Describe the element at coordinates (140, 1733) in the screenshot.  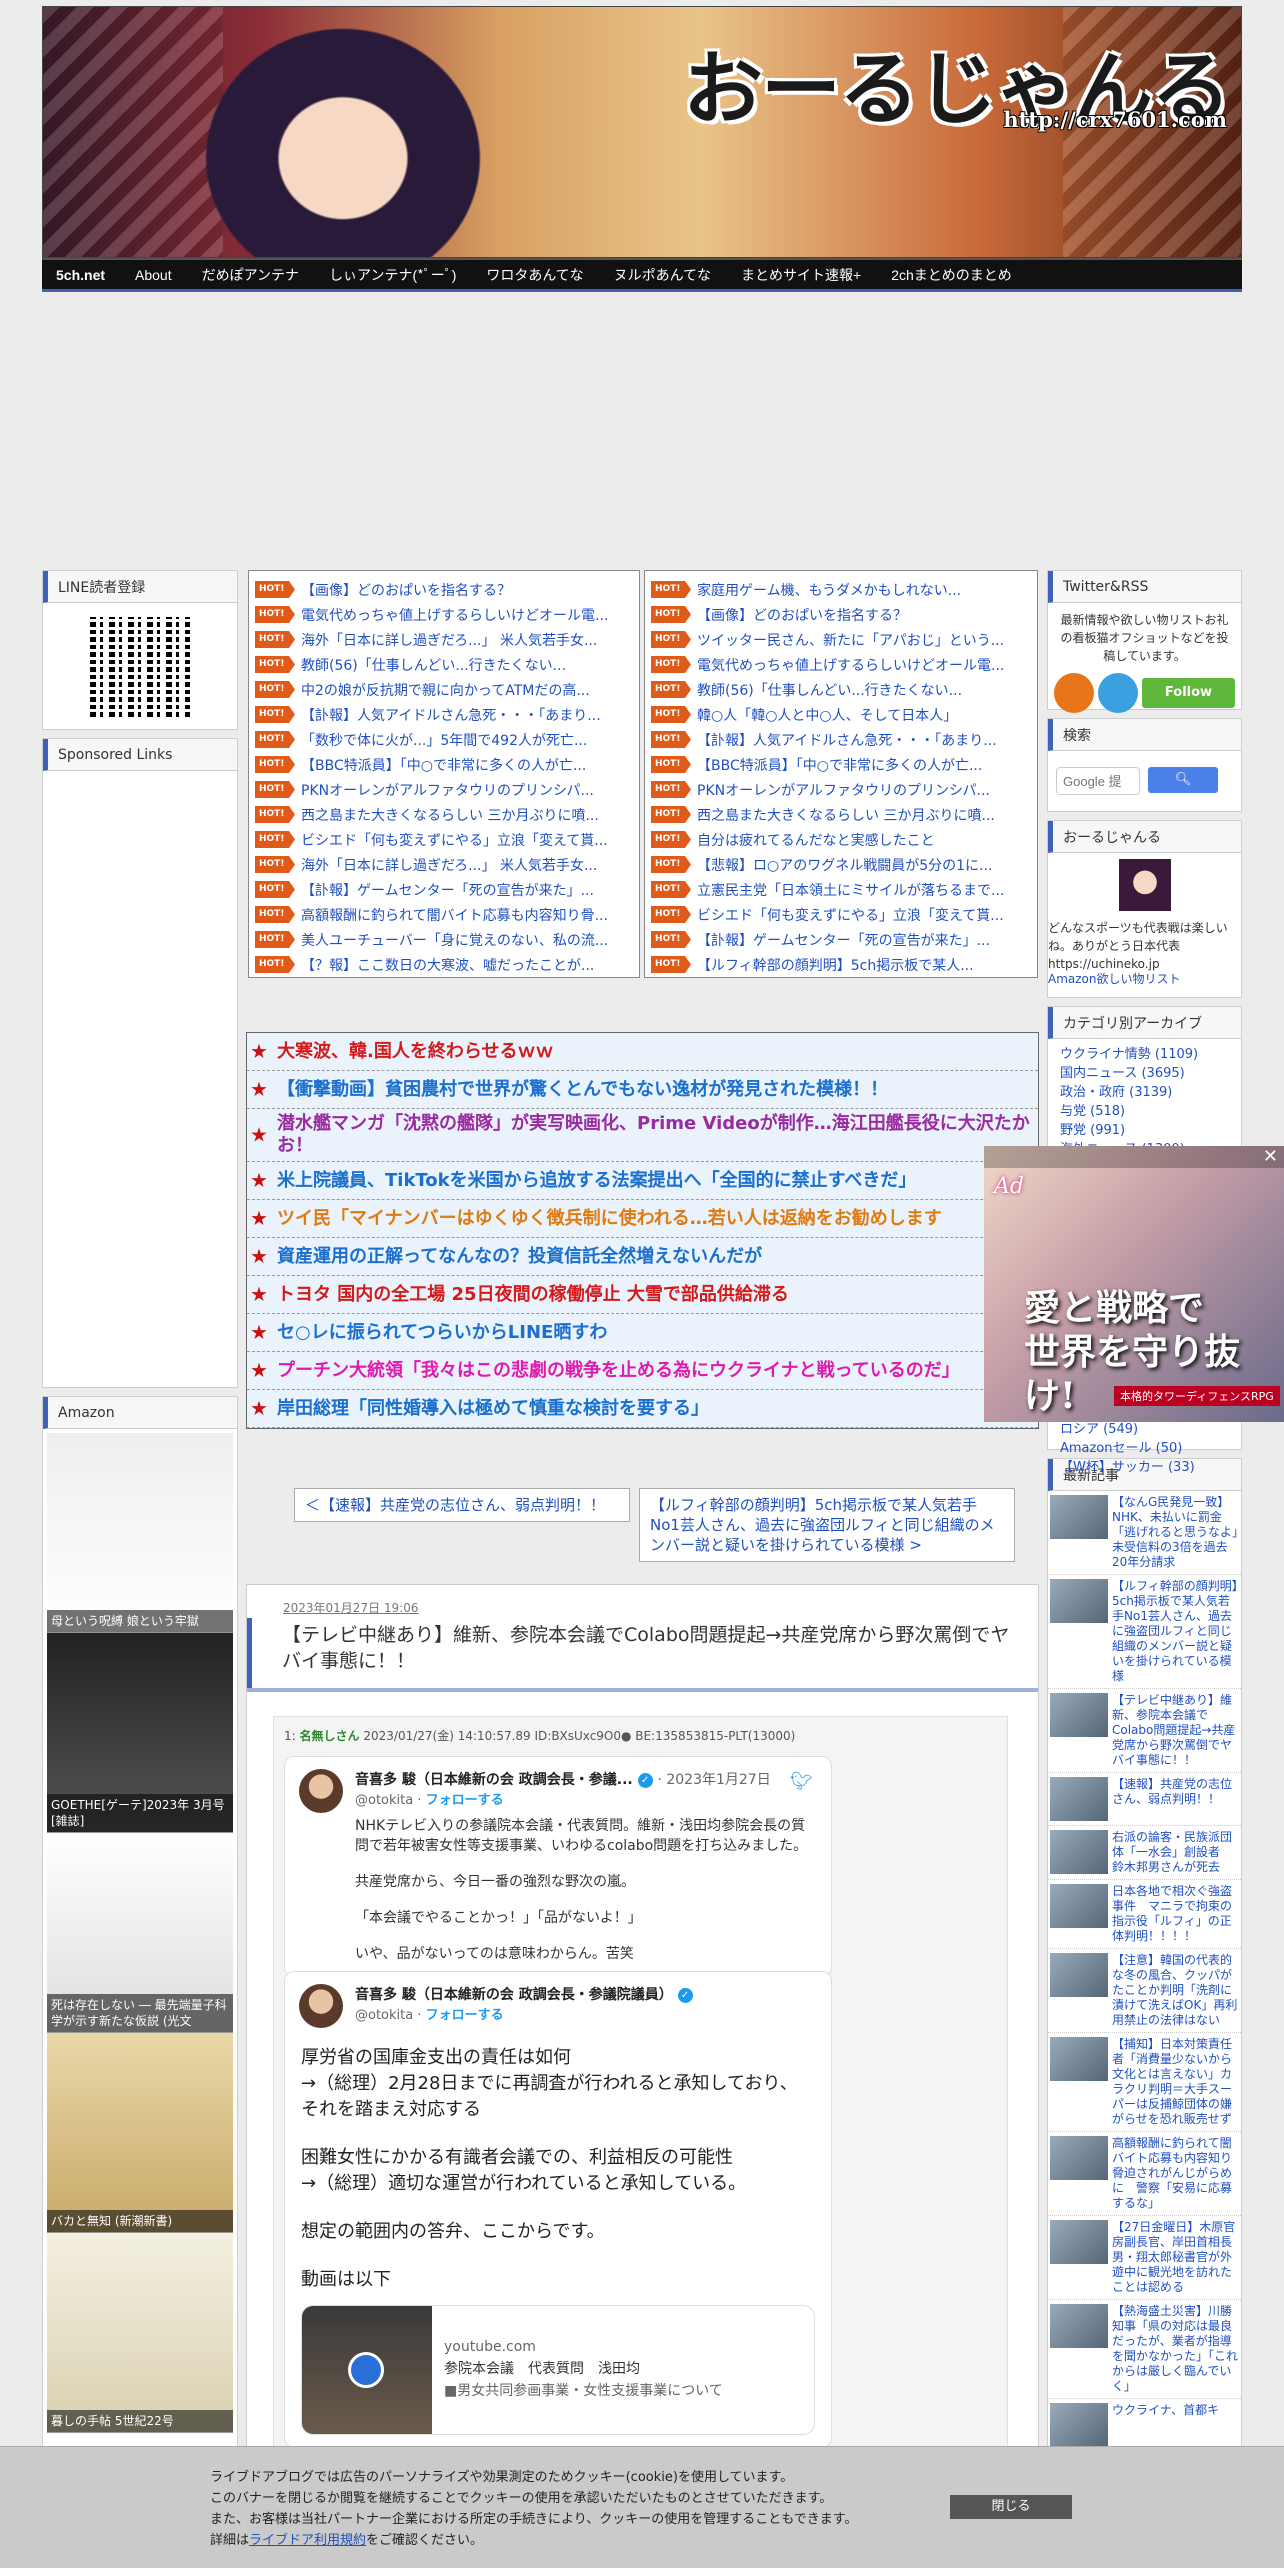
I see `amazon-book: GOETHE[ゲーテ]2023年 3月号 [雑誌]` at that location.